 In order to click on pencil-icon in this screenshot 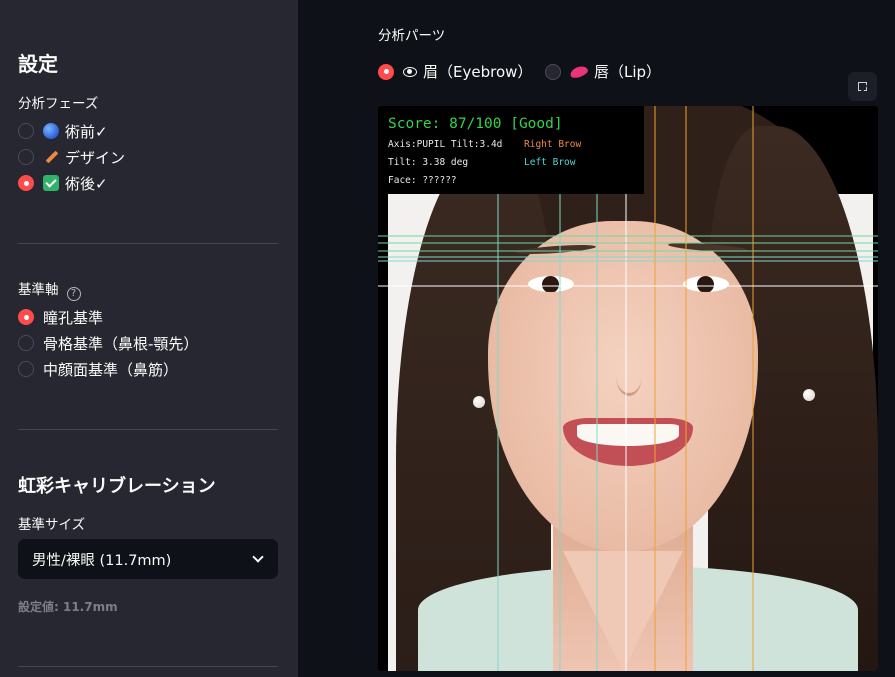, I will do `click(51, 157)`.